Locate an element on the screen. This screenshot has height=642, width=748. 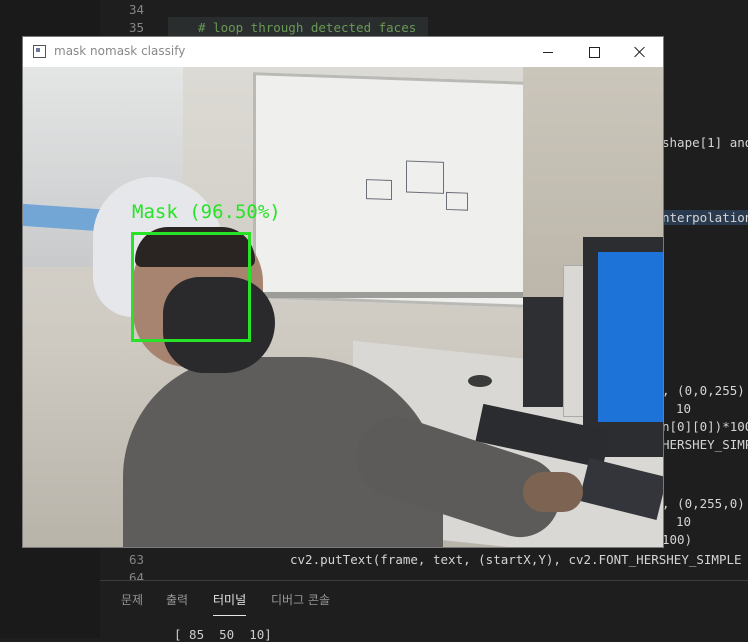
minimize-button is located at coordinates (548, 52).